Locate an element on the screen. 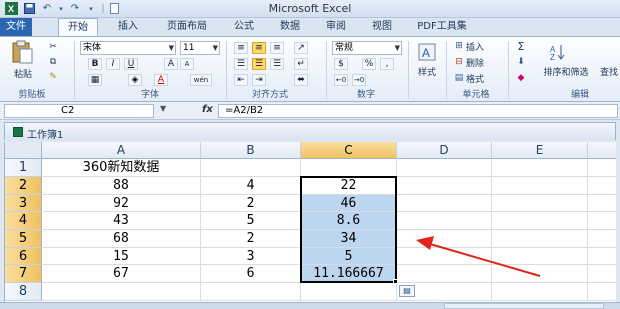  fill-handle is located at coordinates (395, 281).